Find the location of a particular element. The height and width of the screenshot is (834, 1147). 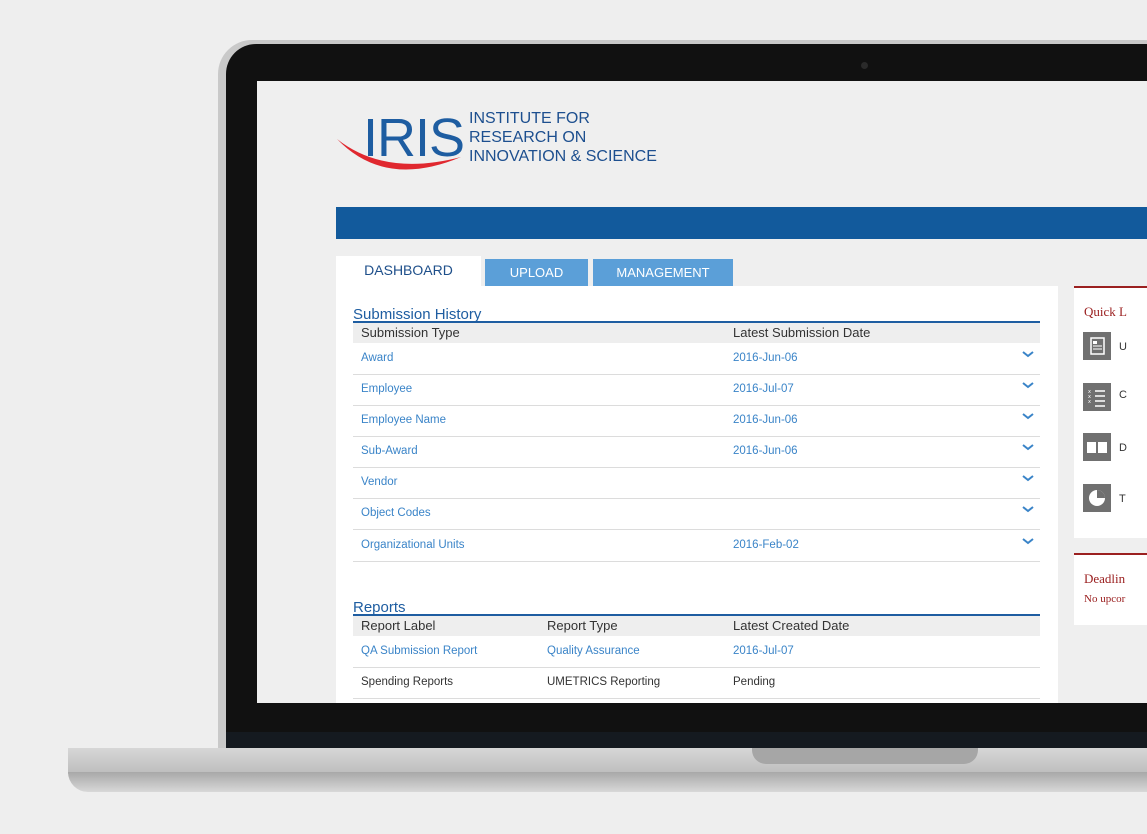

report-type: Quality Assurance is located at coordinates (593, 651).